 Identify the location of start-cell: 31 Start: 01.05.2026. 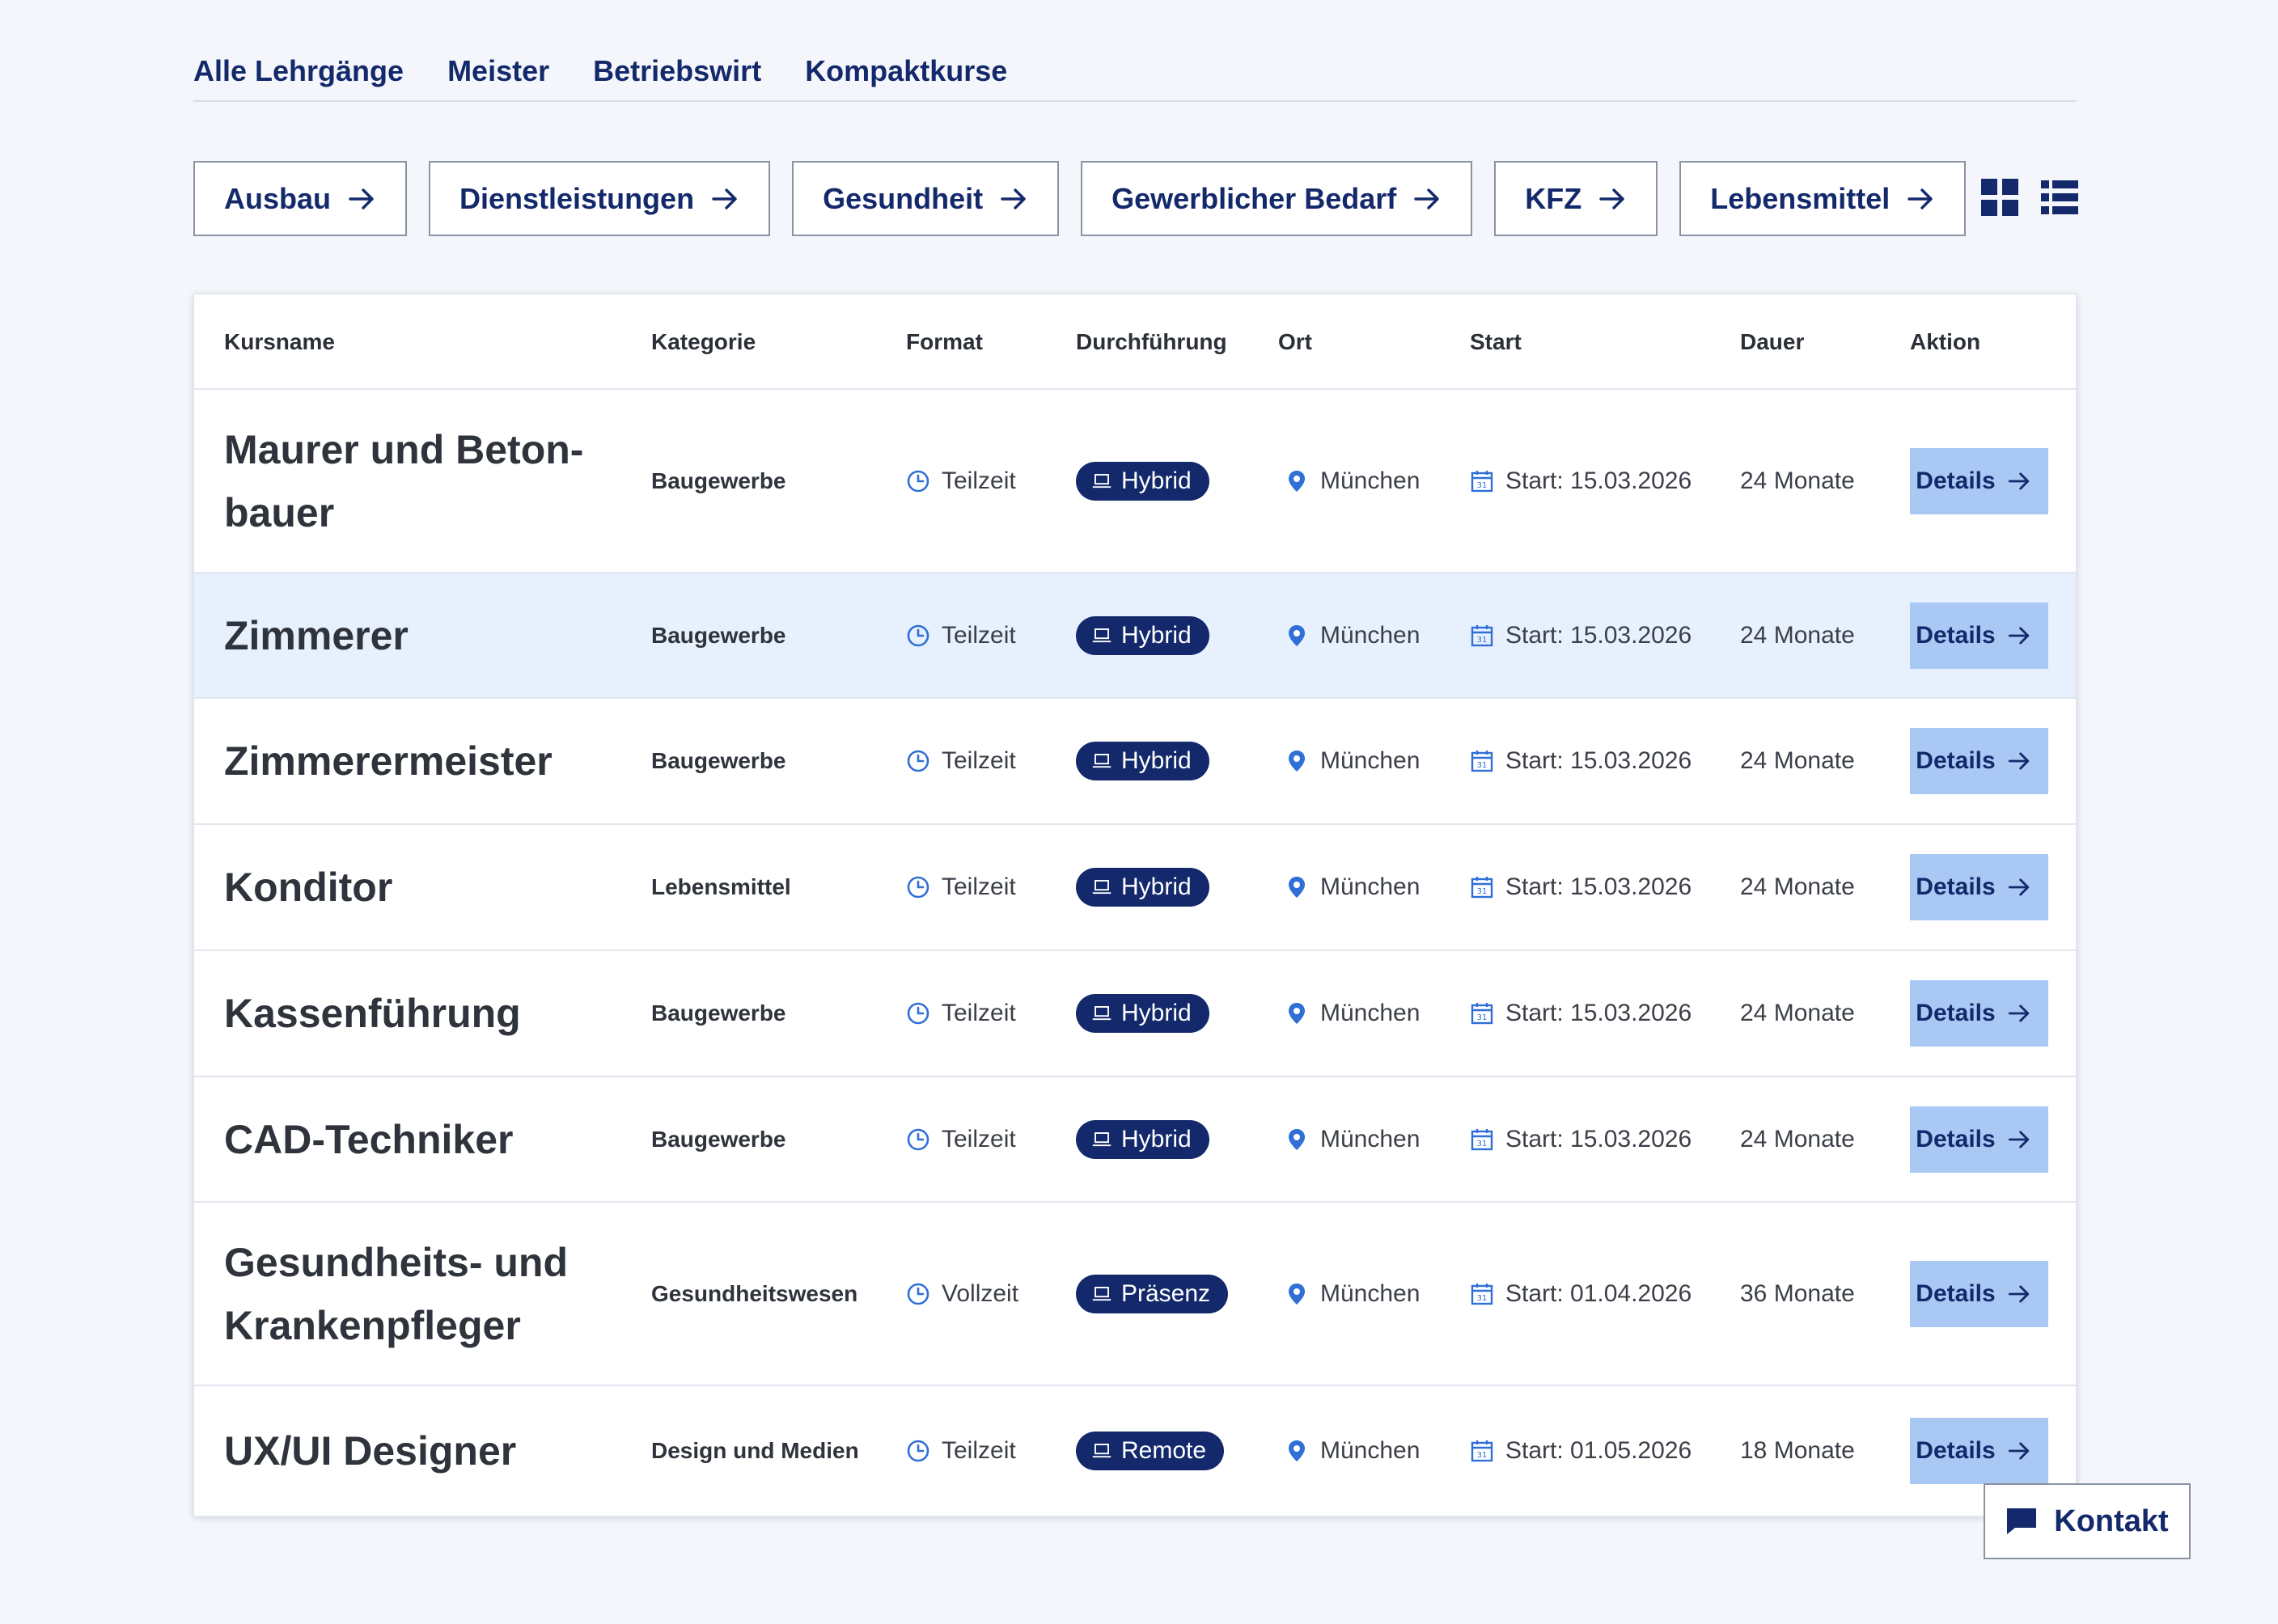
(1581, 1451).